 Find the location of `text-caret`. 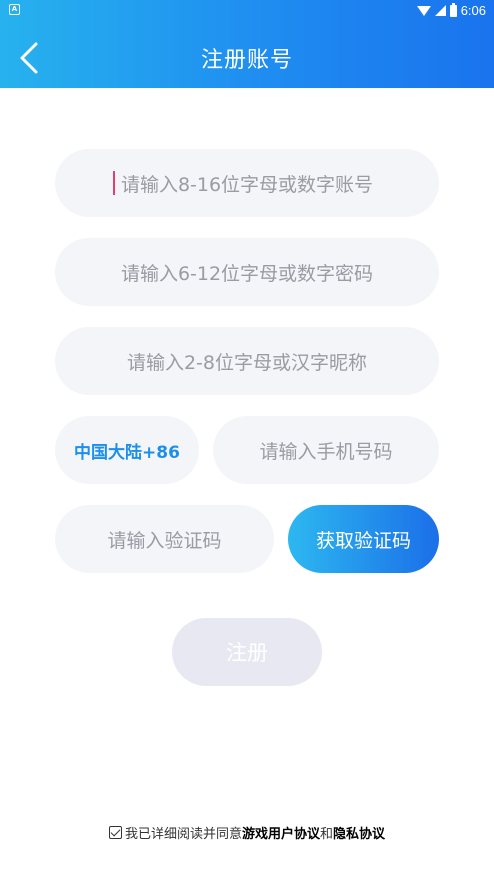

text-caret is located at coordinates (114, 183).